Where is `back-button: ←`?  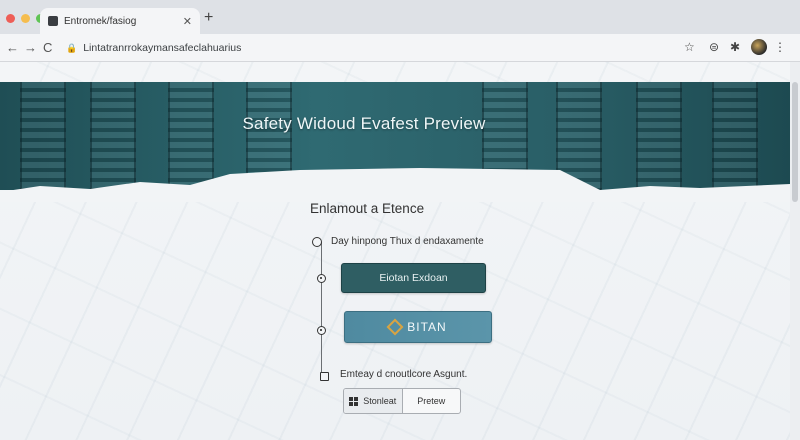
back-button: ← is located at coordinates (12, 47).